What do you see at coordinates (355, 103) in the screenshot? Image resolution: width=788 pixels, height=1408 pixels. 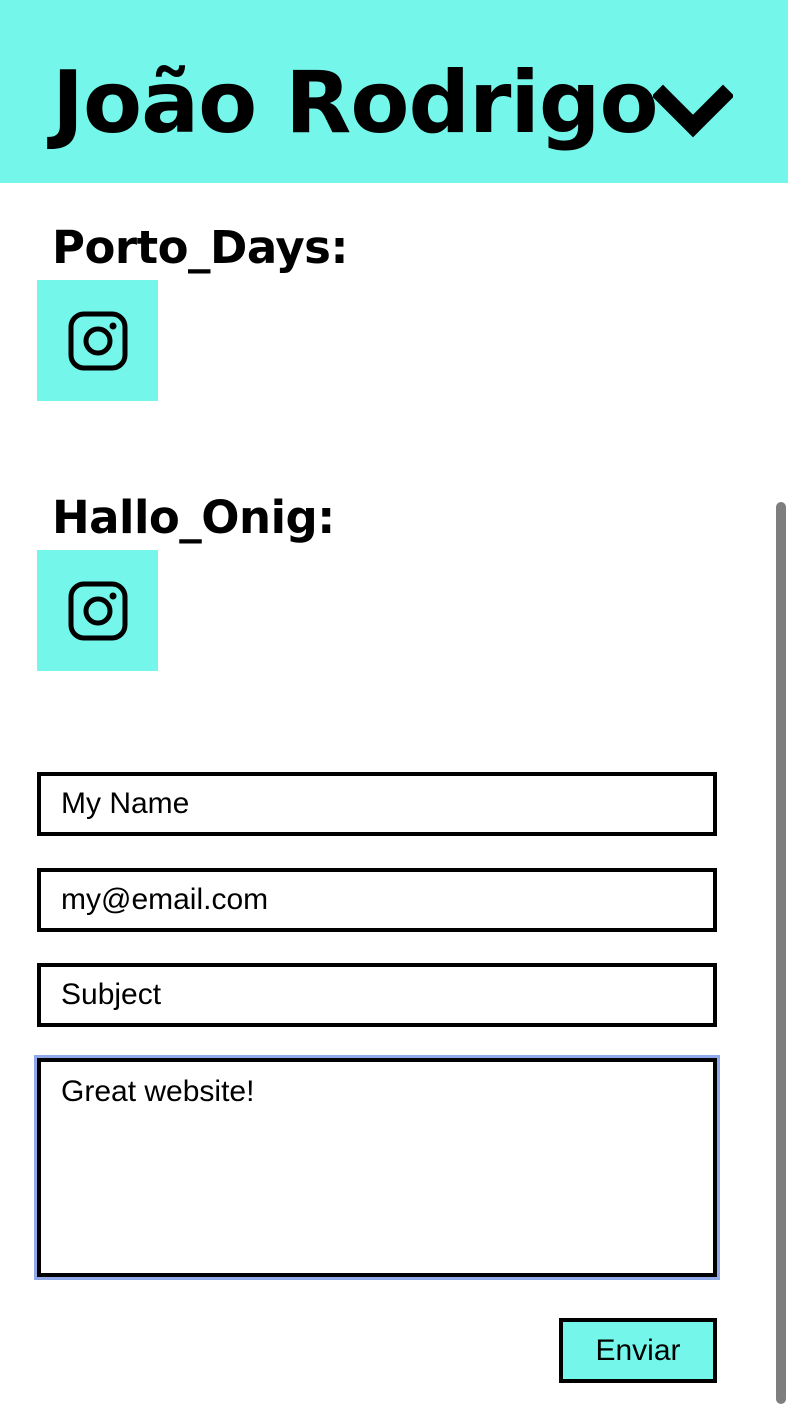 I see `site-title: João Rodrigo` at bounding box center [355, 103].